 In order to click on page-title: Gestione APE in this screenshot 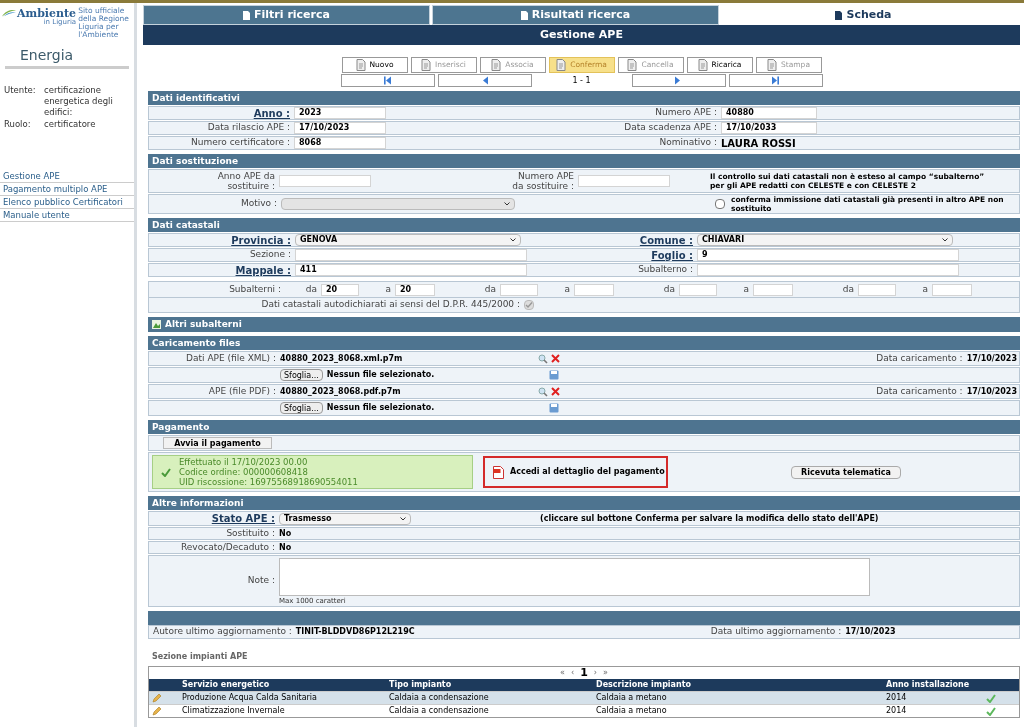, I will do `click(581, 35)`.